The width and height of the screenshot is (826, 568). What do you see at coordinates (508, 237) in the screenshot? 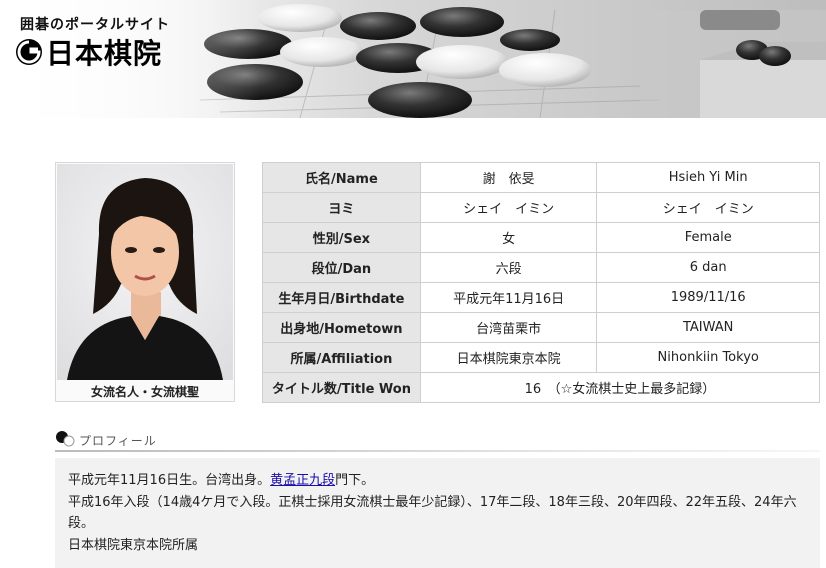
I see `row-value-jp: 女` at bounding box center [508, 237].